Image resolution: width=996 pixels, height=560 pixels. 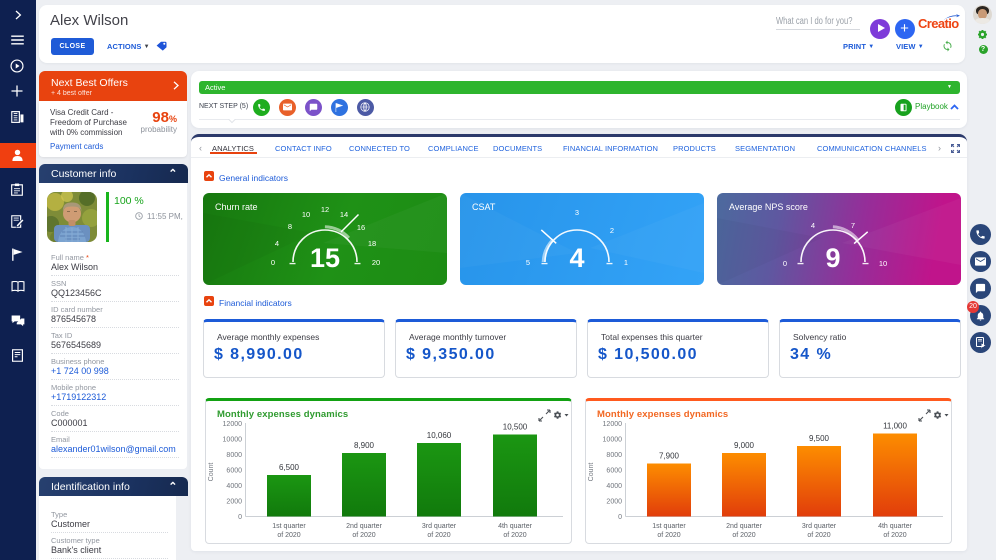 What do you see at coordinates (361, 227) in the screenshot?
I see `svg-text: 16` at bounding box center [361, 227].